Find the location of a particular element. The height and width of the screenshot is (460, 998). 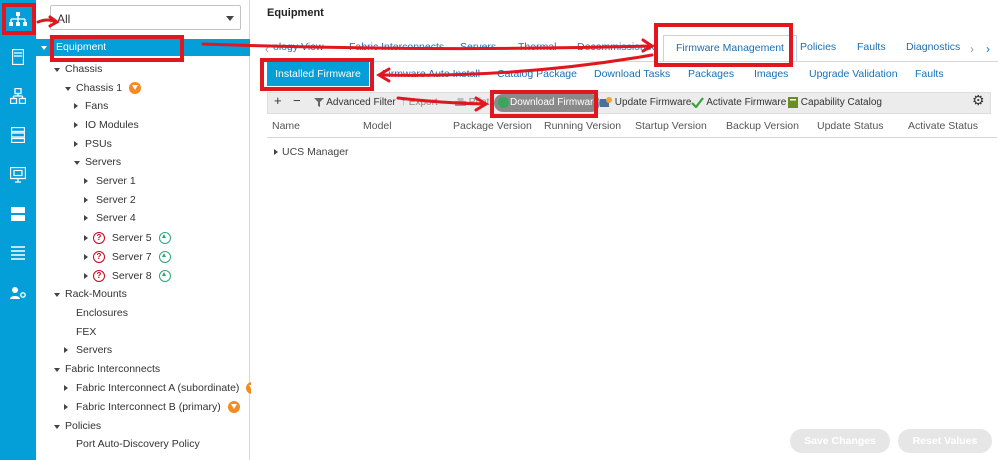

tree-item-enclosures: Enclosures is located at coordinates (102, 313).